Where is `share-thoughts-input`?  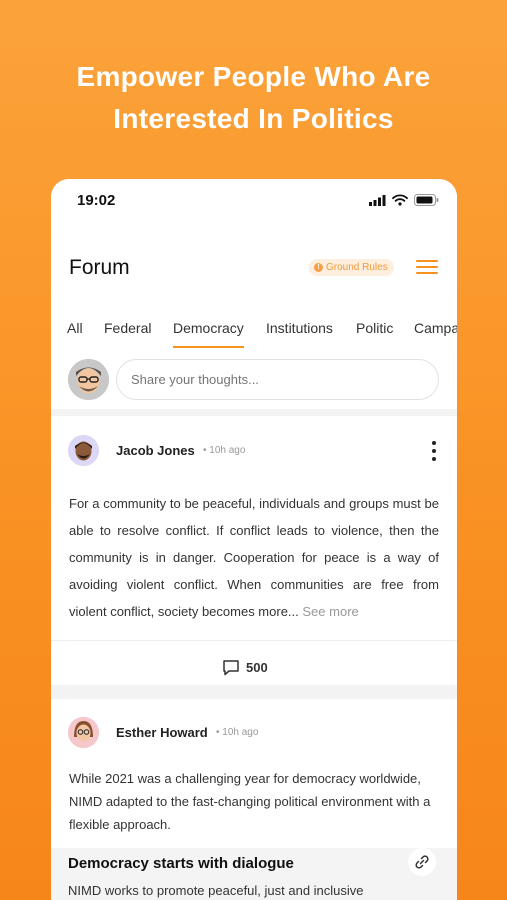
share-thoughts-input is located at coordinates (277, 379).